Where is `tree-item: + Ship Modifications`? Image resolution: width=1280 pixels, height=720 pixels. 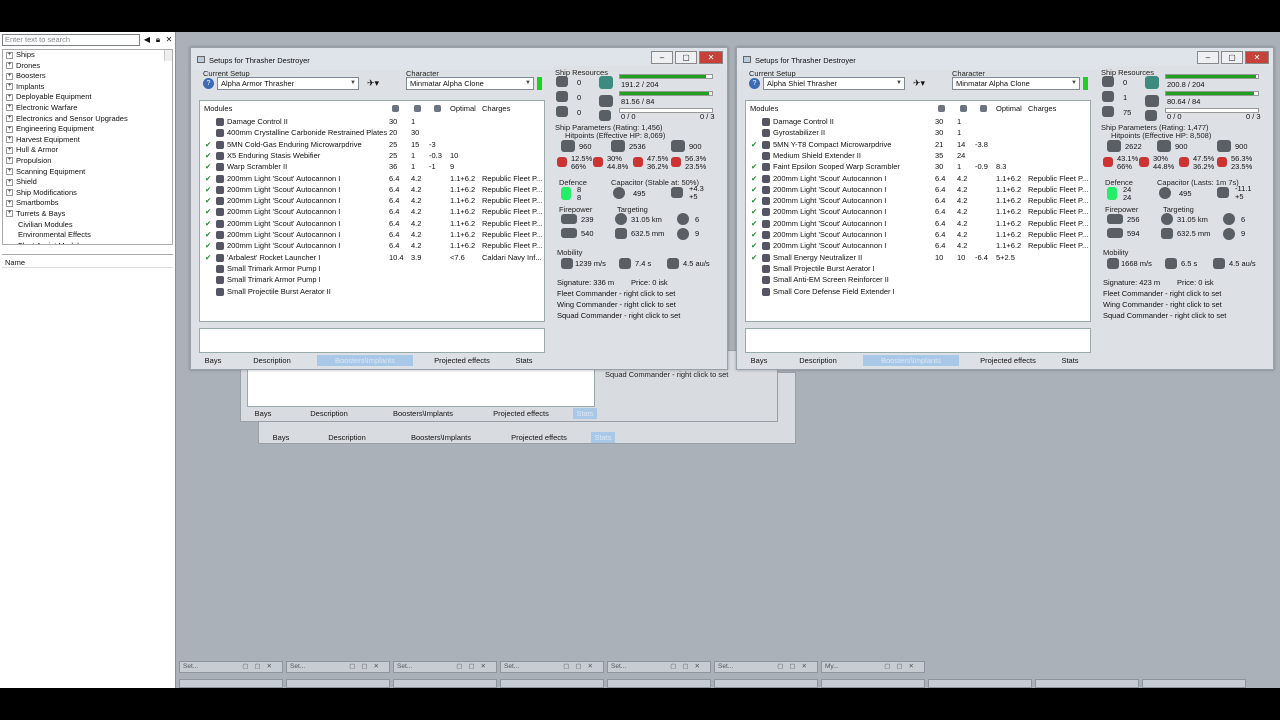 tree-item: + Ship Modifications is located at coordinates (87, 193).